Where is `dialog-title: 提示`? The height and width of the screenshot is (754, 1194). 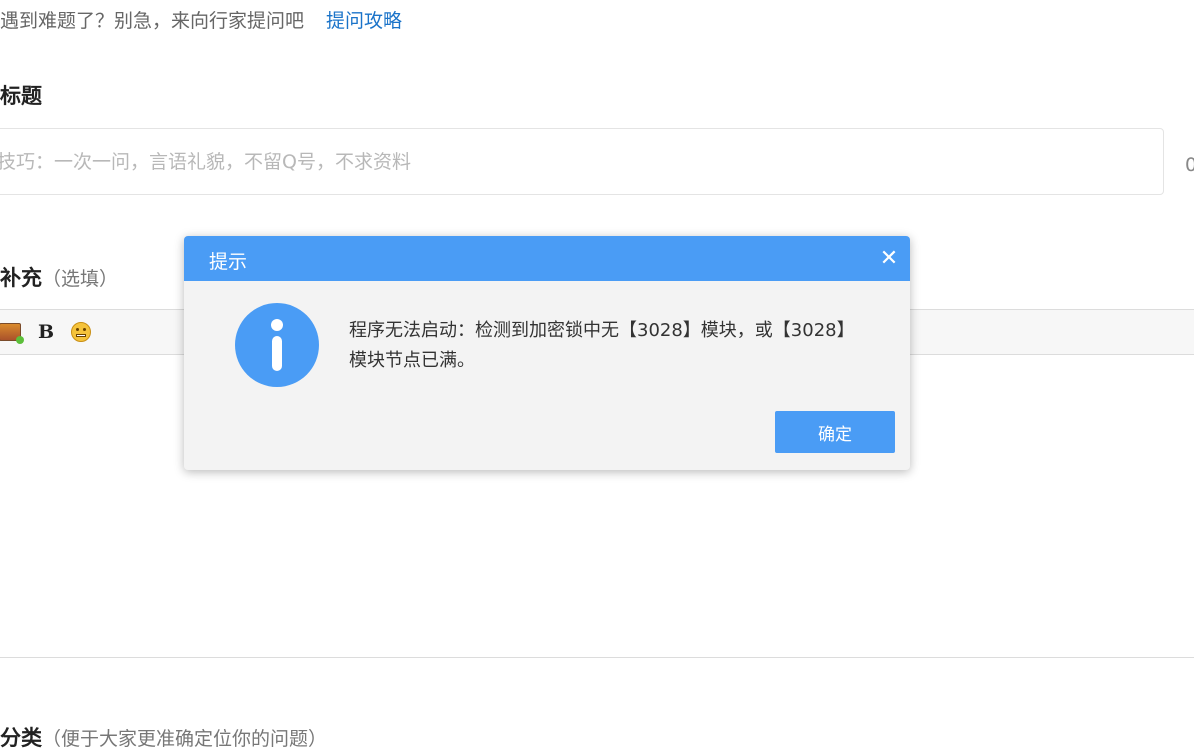 dialog-title: 提示 is located at coordinates (228, 262).